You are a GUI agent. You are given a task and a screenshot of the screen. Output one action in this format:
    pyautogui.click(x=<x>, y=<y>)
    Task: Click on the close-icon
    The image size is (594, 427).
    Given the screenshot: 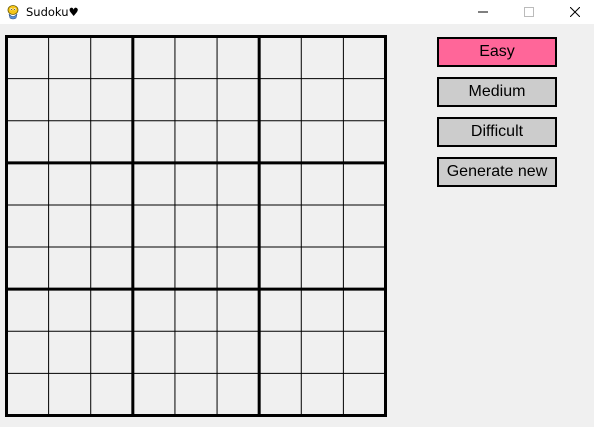 What is the action you would take?
    pyautogui.click(x=575, y=12)
    